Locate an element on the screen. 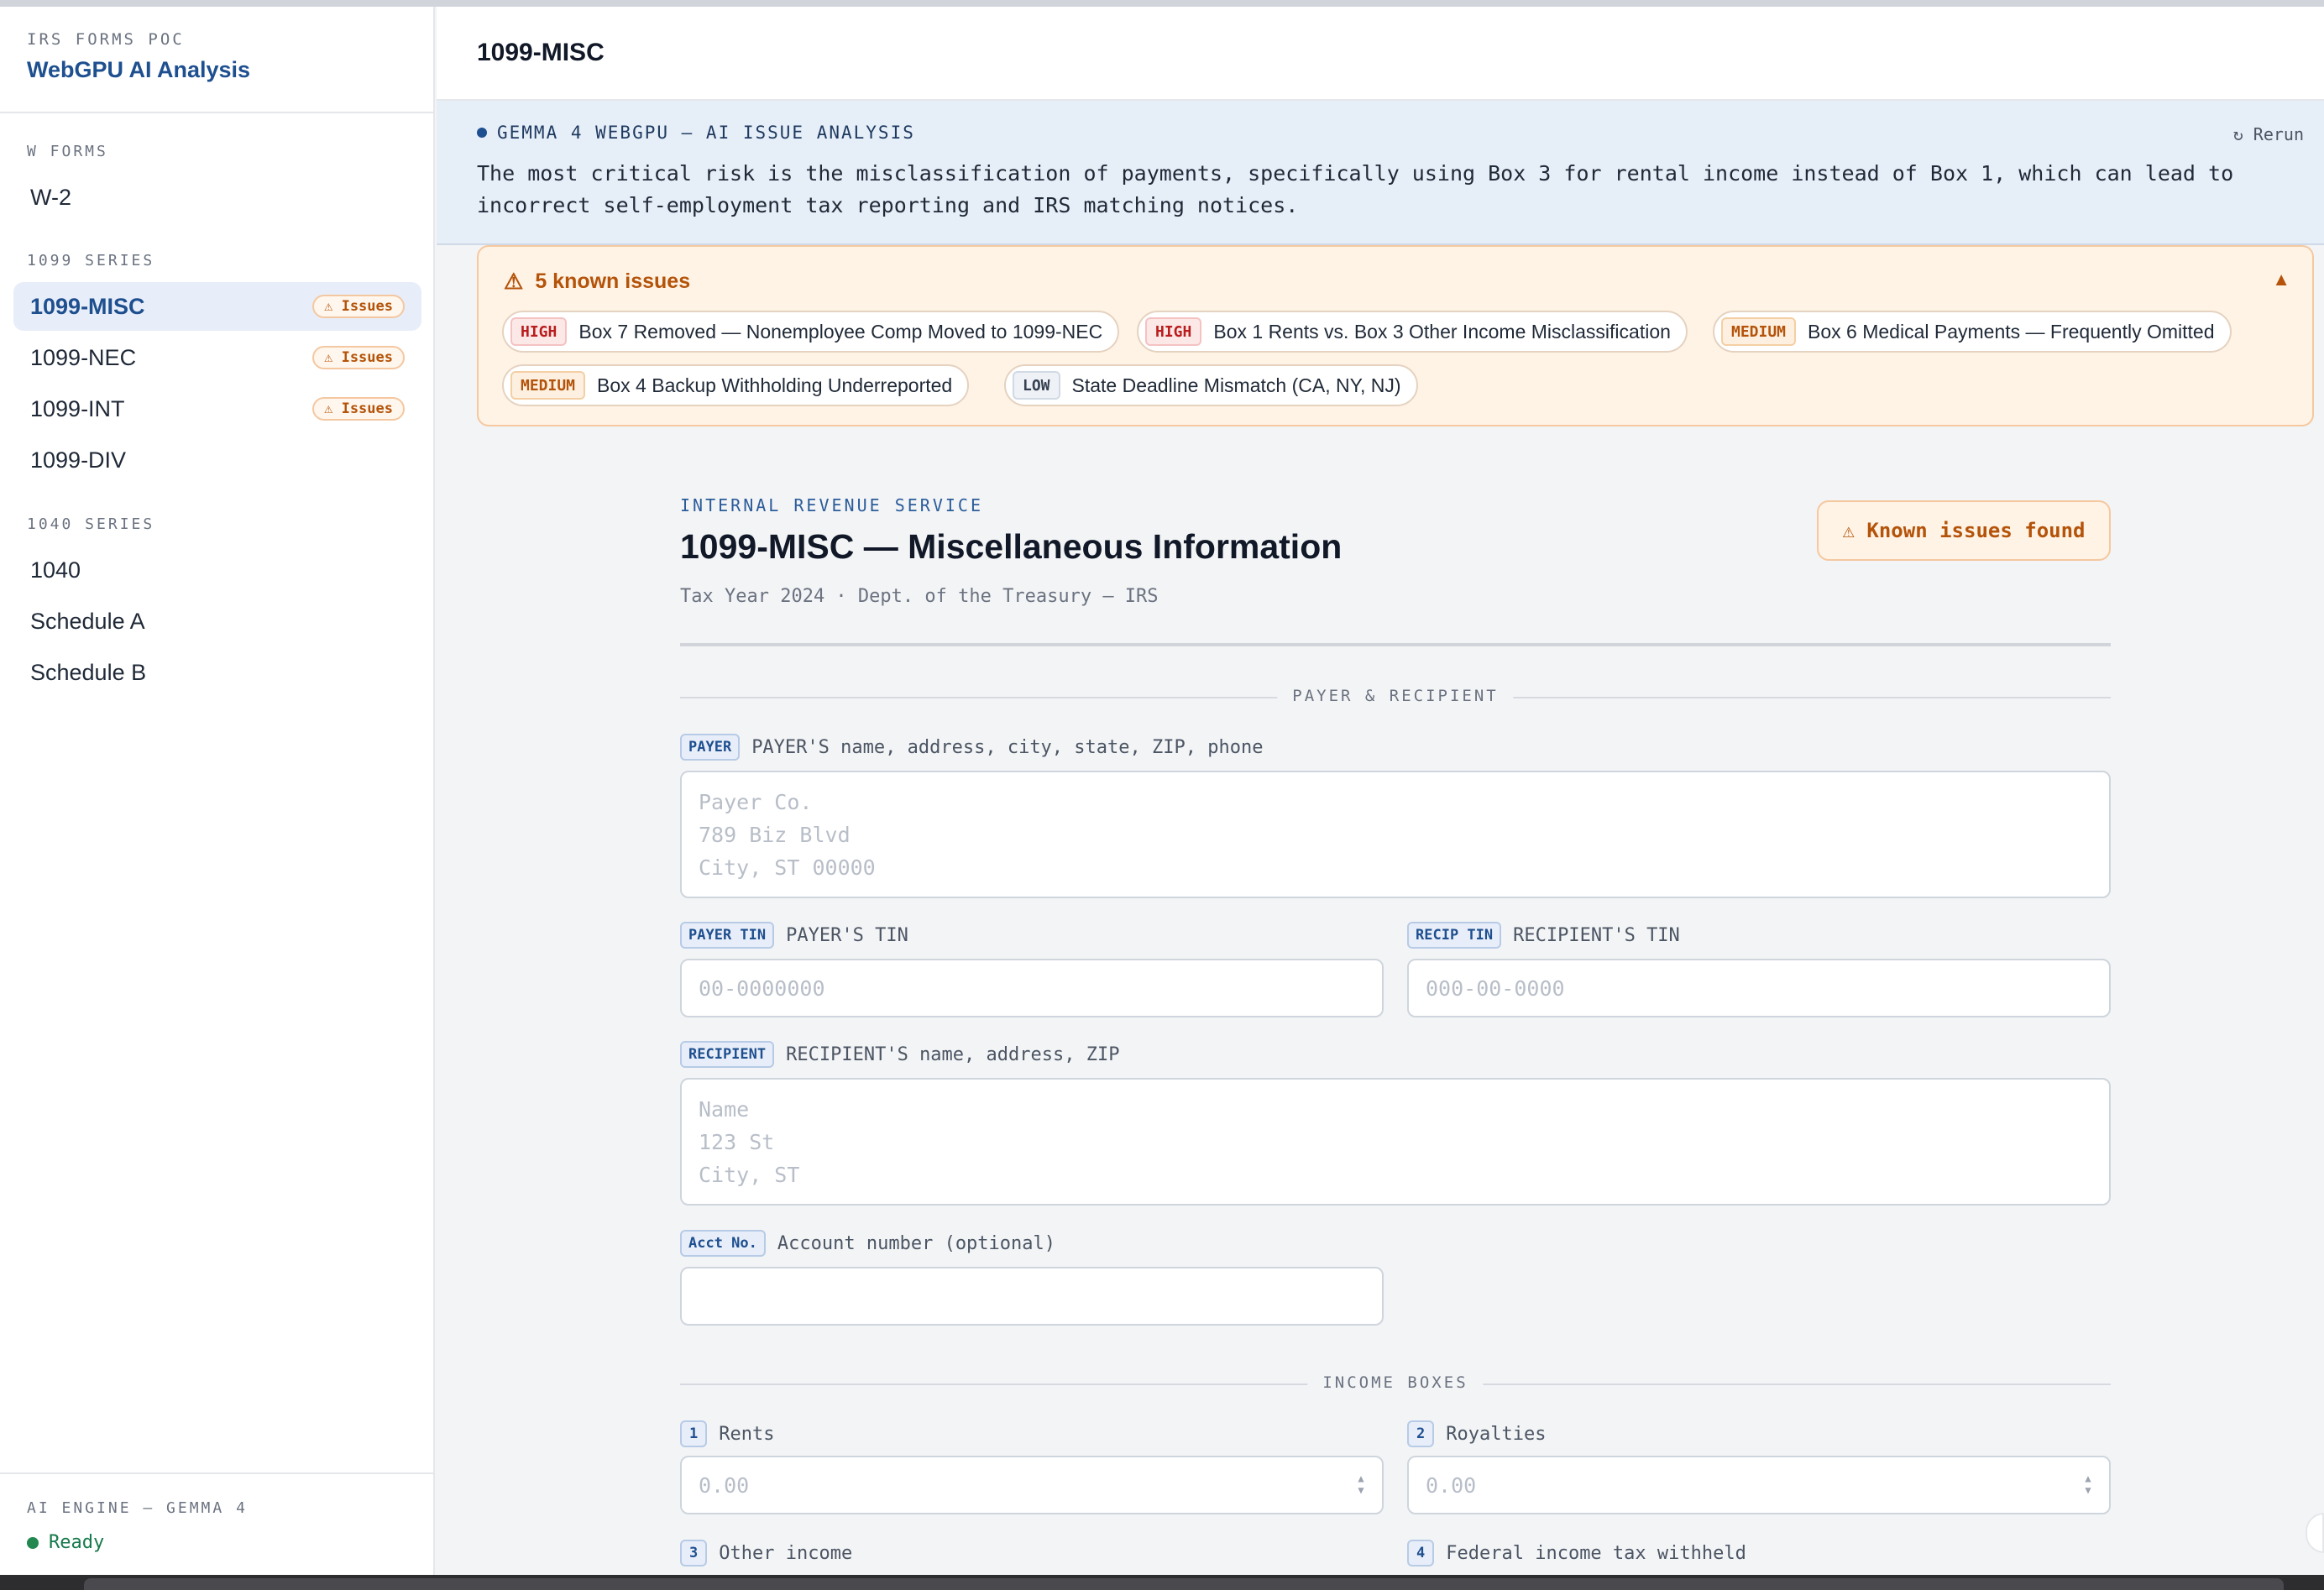 The height and width of the screenshot is (1590, 2324). sidebar-item-label: 1099-MISC is located at coordinates (88, 306).